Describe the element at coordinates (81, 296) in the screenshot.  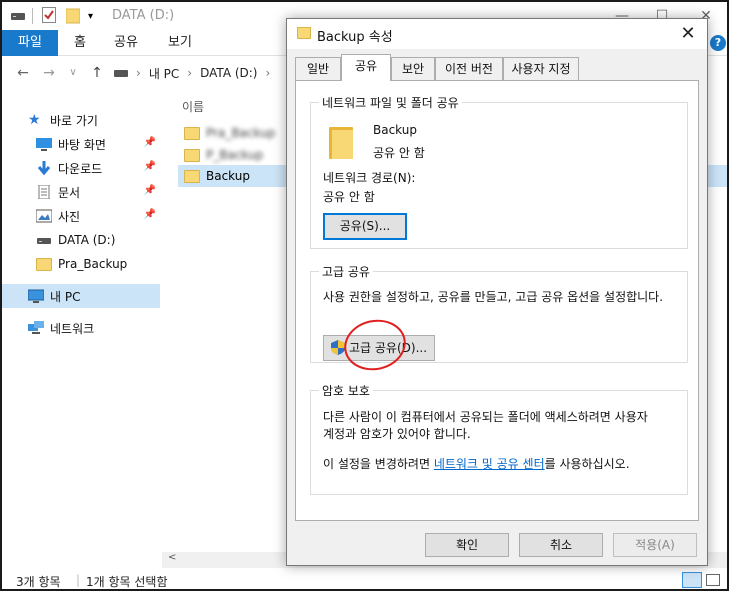
I see `sidebar-item-this-pc: 내 PC` at that location.